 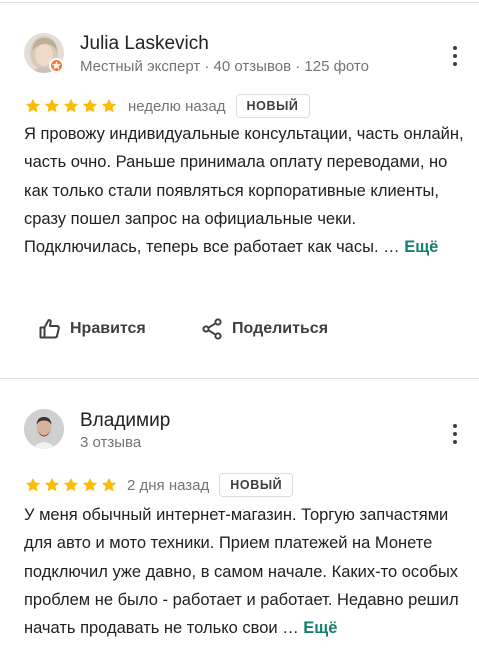 I want to click on review-actions: Нравится Поделиться, so click(x=239, y=330).